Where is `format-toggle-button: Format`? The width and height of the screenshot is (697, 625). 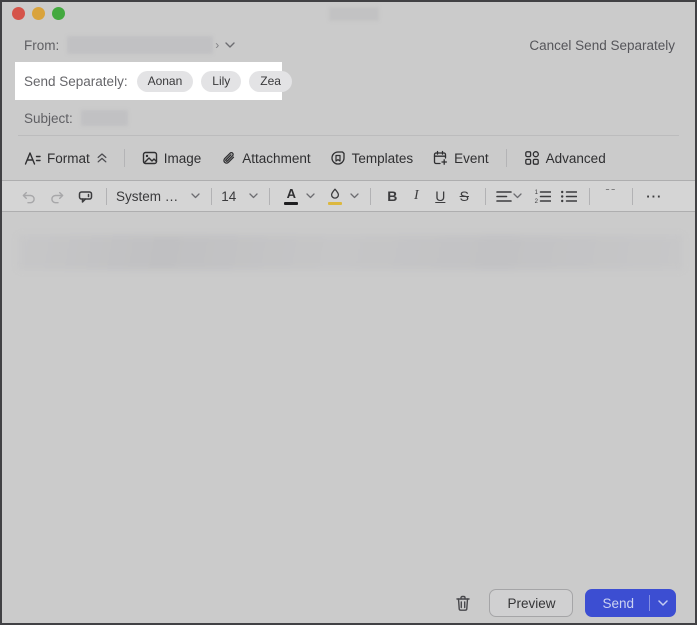 format-toggle-button: Format is located at coordinates (65, 158).